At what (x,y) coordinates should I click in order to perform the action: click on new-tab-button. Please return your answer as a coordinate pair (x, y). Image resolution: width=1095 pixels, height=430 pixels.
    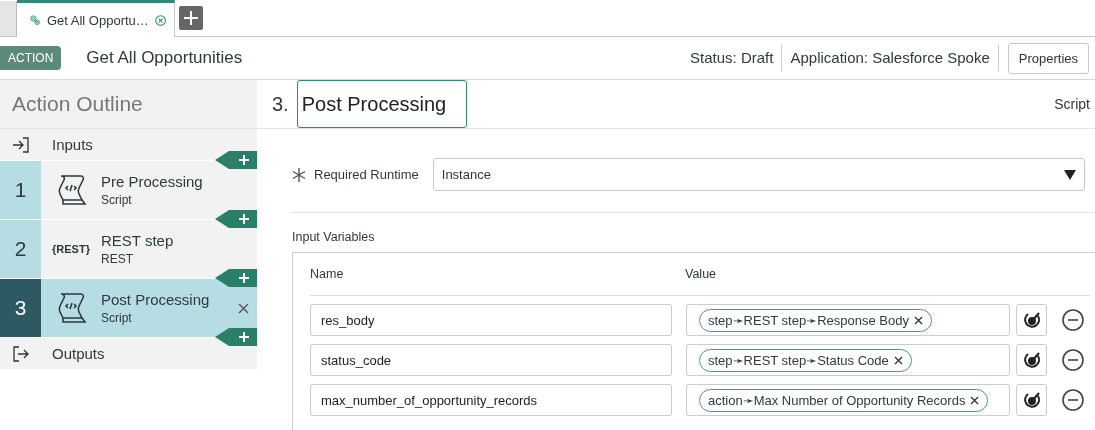
    Looking at the image, I should click on (191, 18).